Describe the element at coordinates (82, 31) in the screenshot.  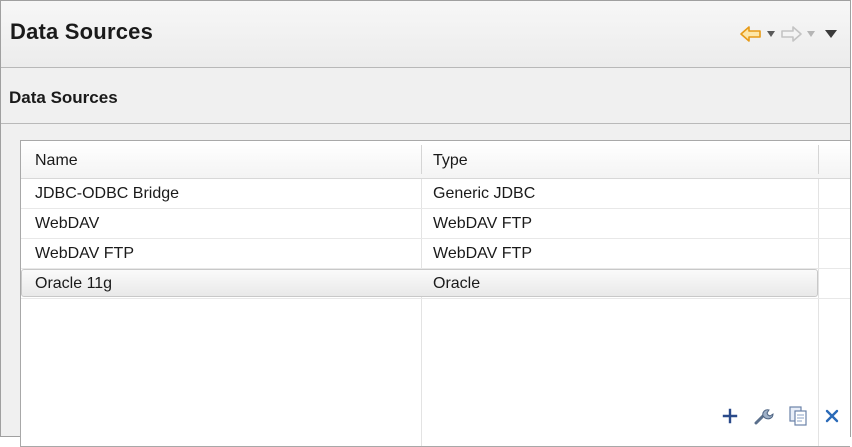
I see `view-title: Data Sources` at that location.